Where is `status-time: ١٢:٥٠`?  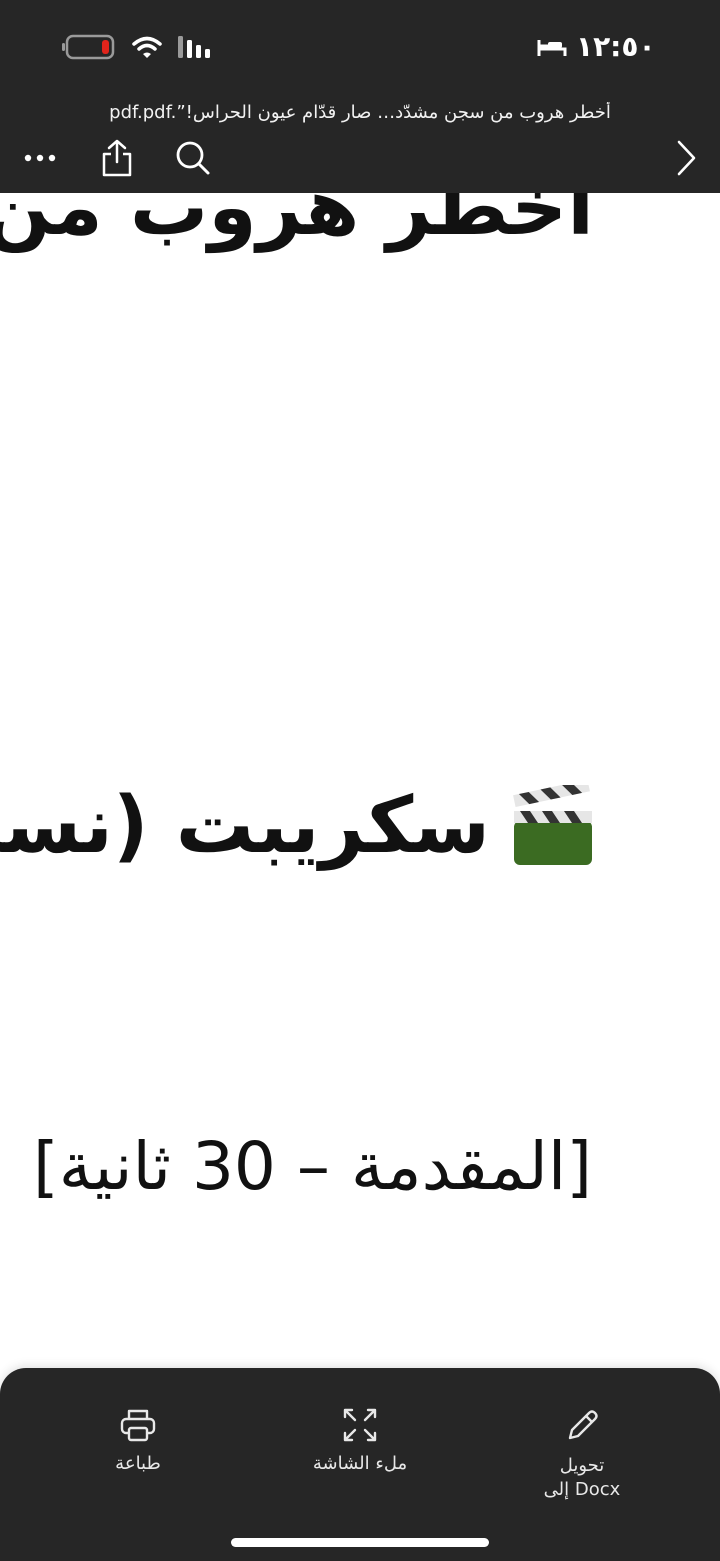
status-time: ١٢:٥٠ is located at coordinates (596, 46).